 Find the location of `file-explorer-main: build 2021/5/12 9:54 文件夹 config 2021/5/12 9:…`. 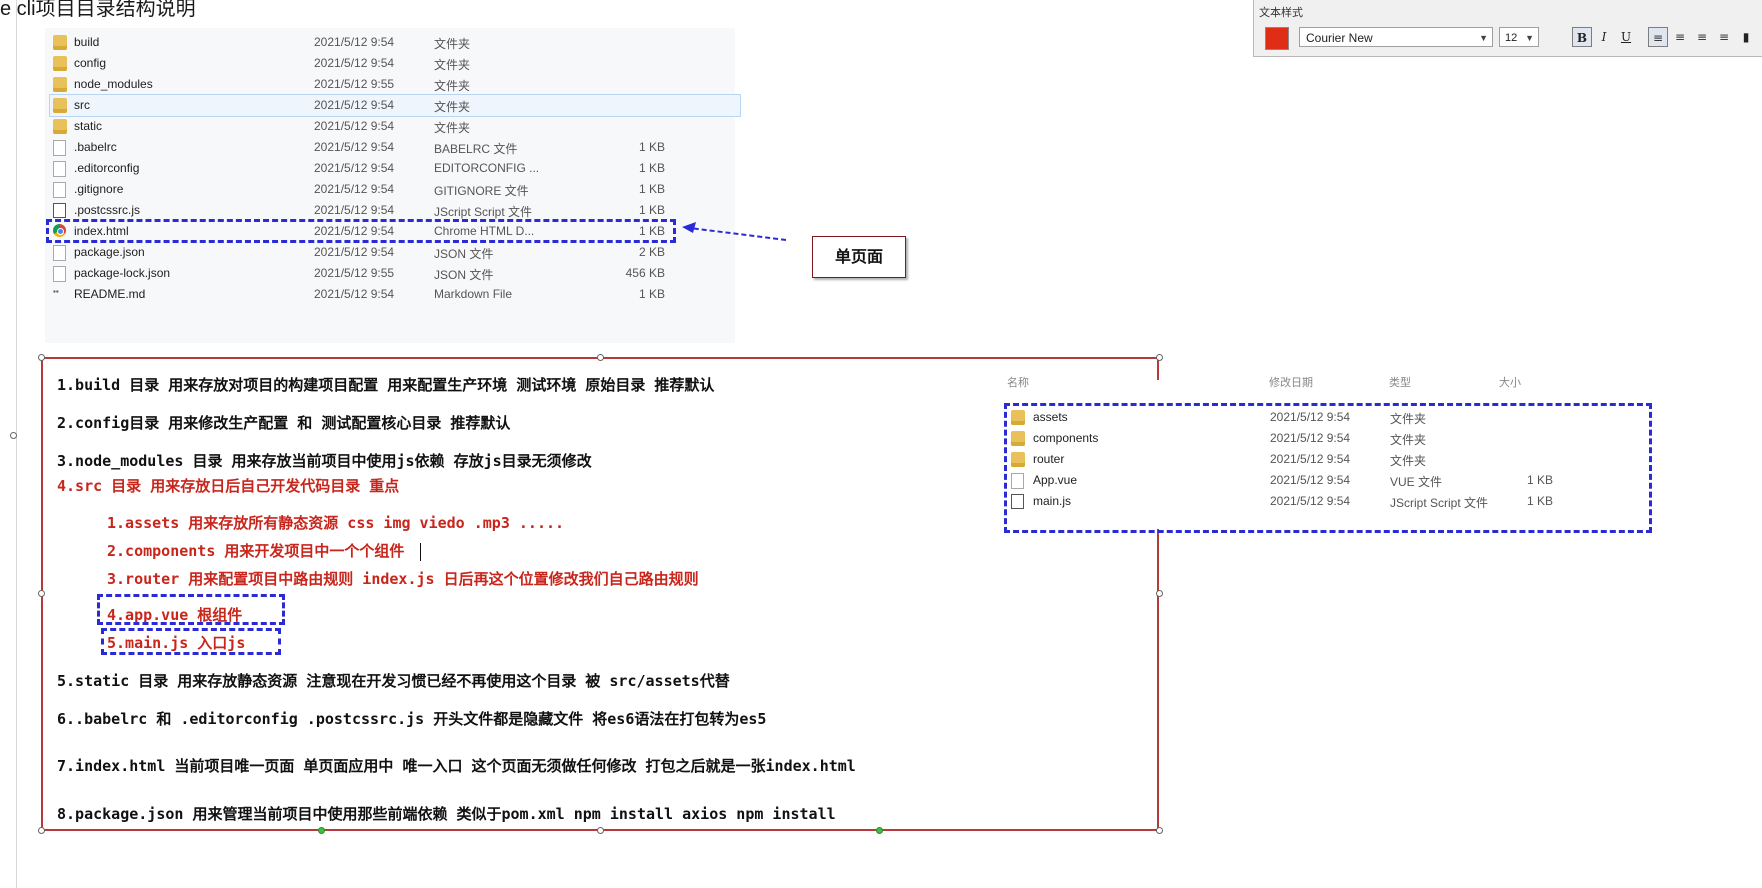

file-explorer-main: build 2021/5/12 9:54 文件夹 config 2021/5/12 9:… is located at coordinates (393, 185).